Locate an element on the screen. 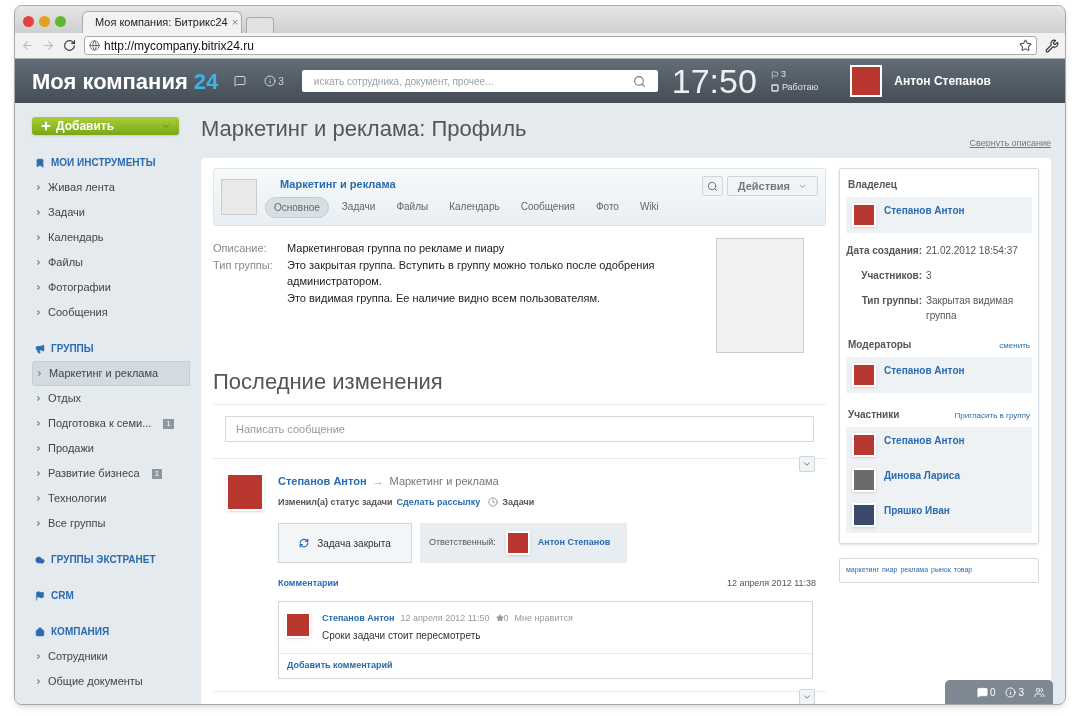  sidebar-section-header: CRM is located at coordinates (110, 595).